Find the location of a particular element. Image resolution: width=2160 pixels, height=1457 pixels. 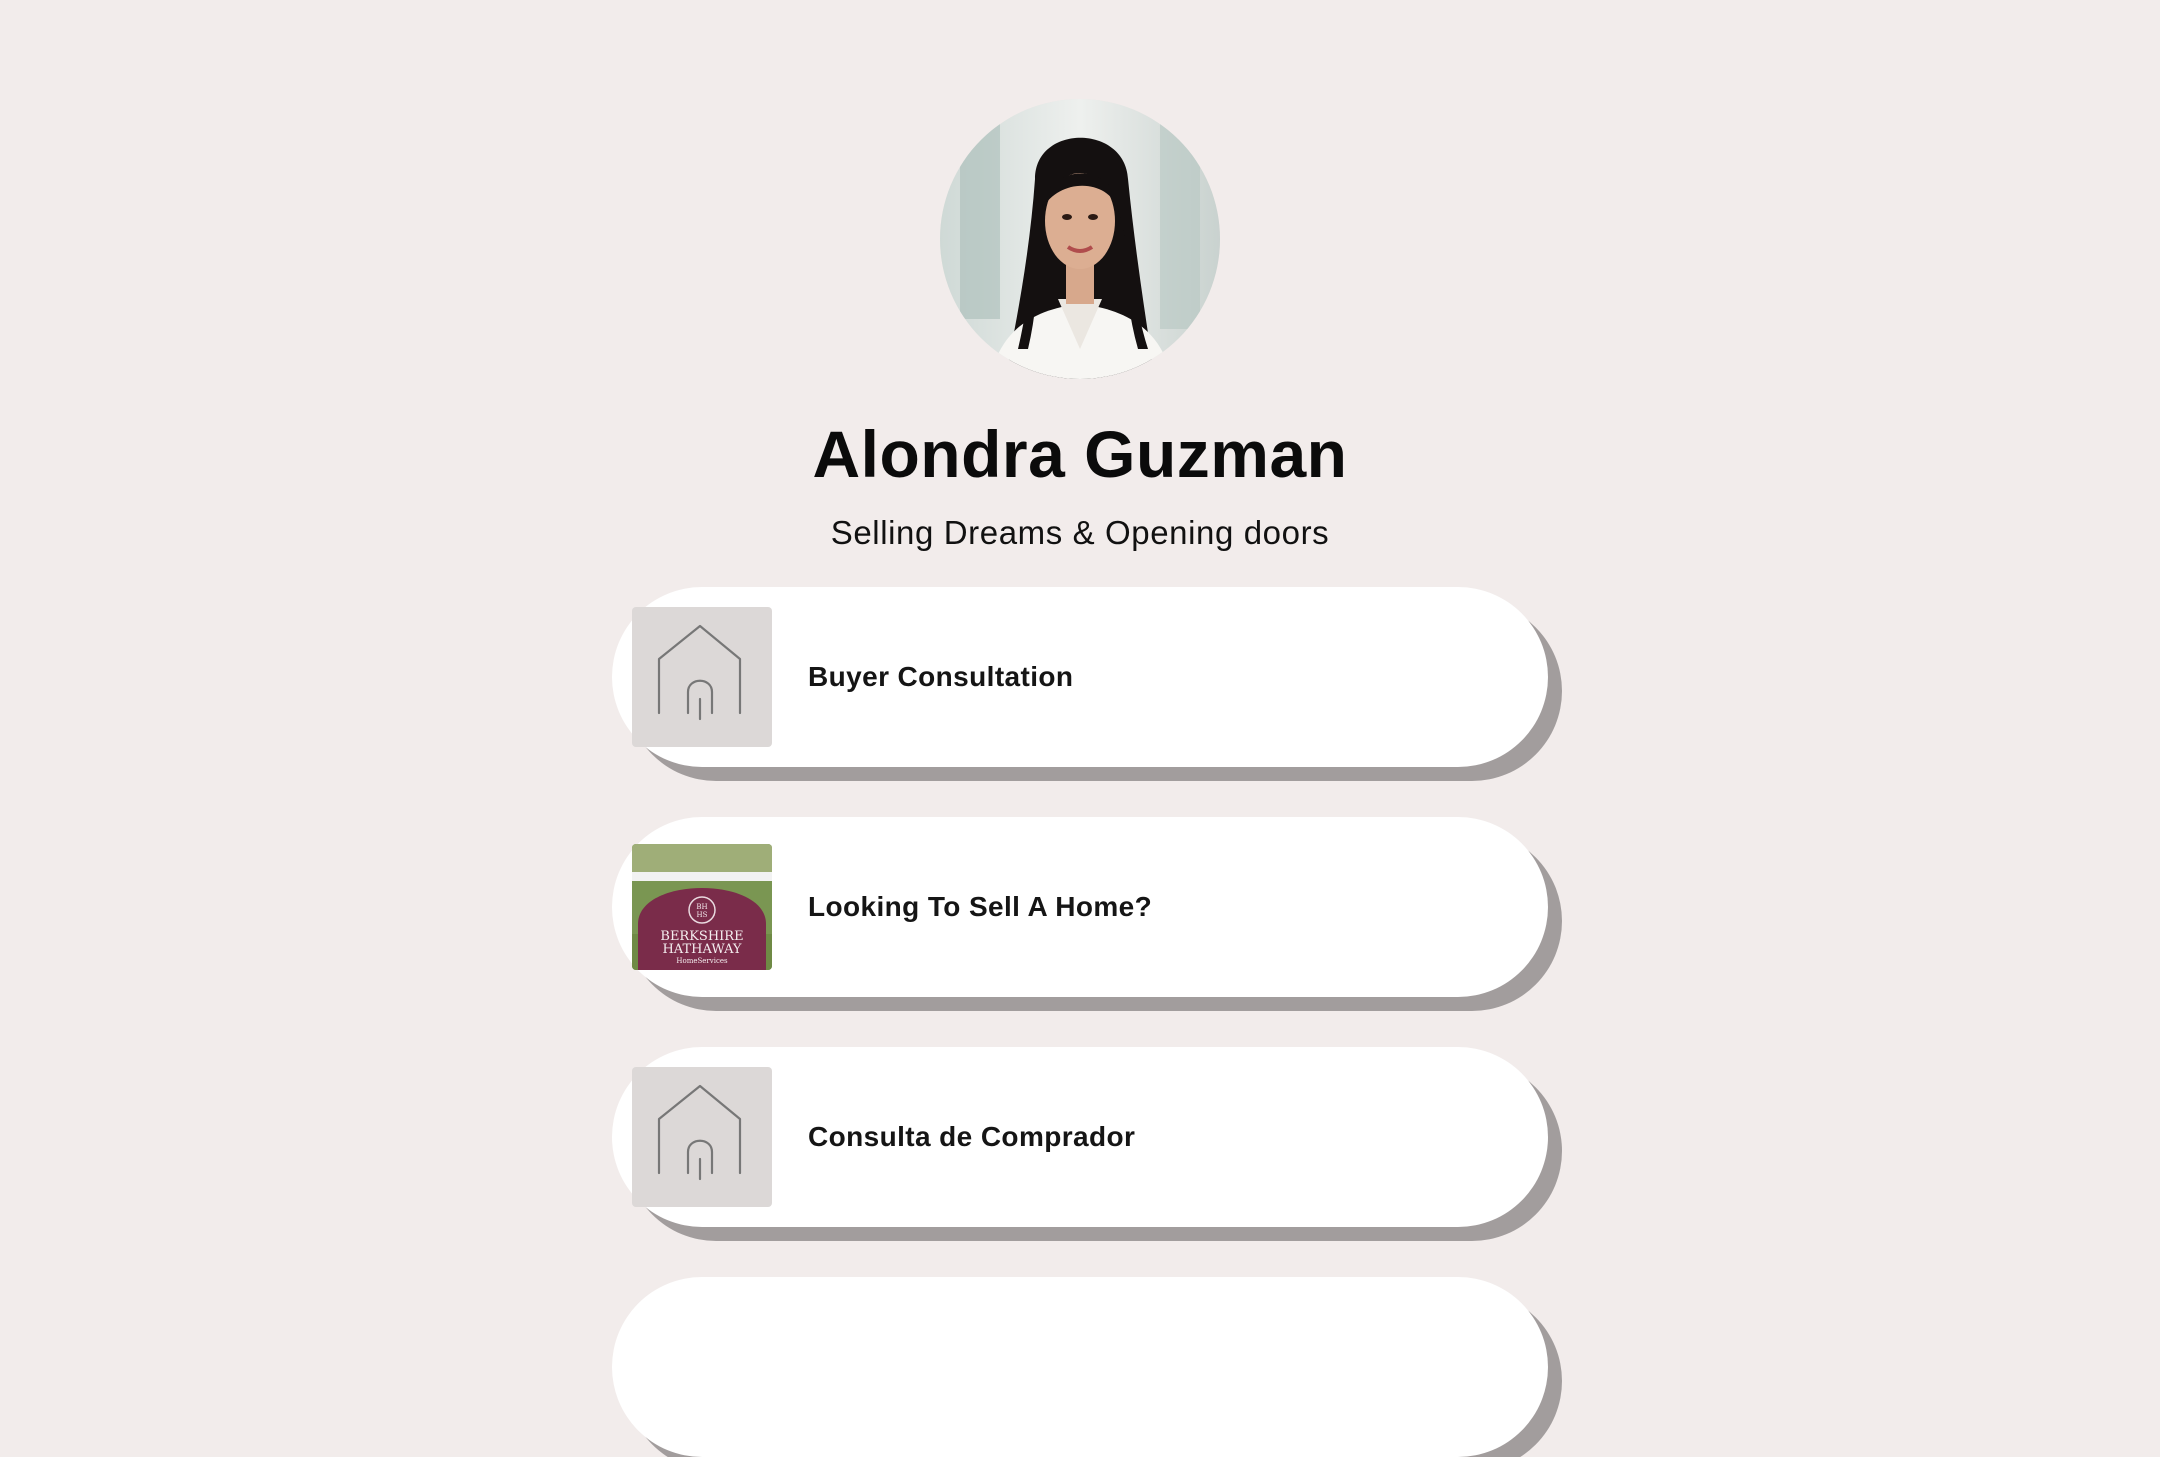

link-card-partial is located at coordinates (1080, 1367).